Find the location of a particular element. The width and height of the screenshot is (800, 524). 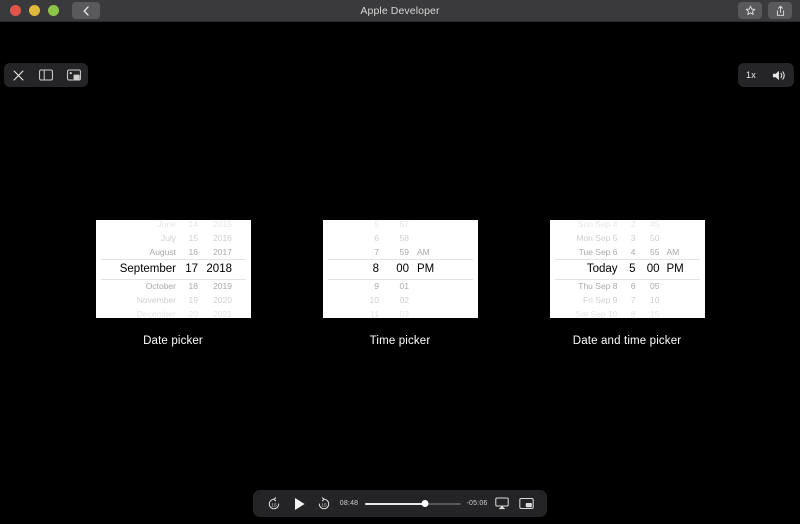

volume-button is located at coordinates (779, 75).